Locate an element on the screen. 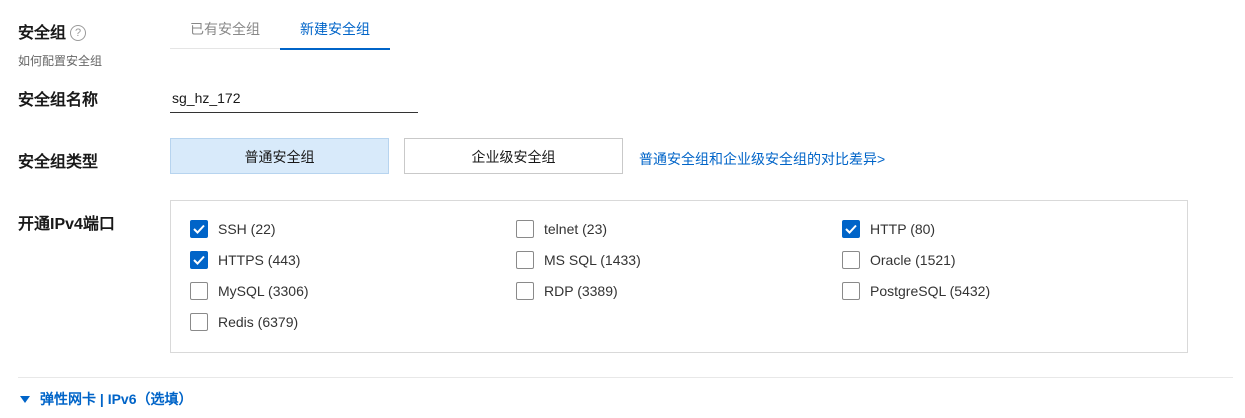 This screenshot has height=418, width=1245. port-option-telnet: telnet (23) is located at coordinates (561, 229).